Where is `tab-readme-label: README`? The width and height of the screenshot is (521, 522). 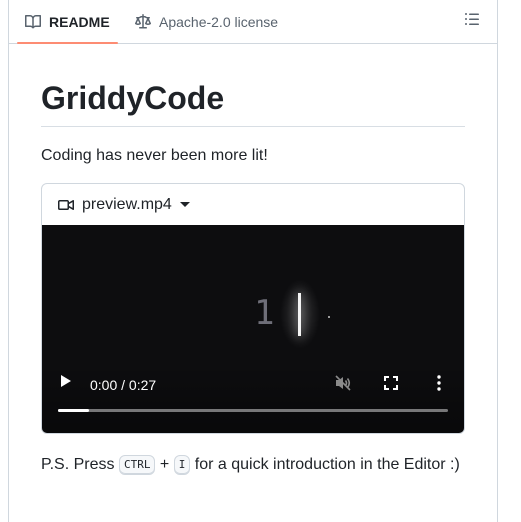
tab-readme-label: README is located at coordinates (79, 22).